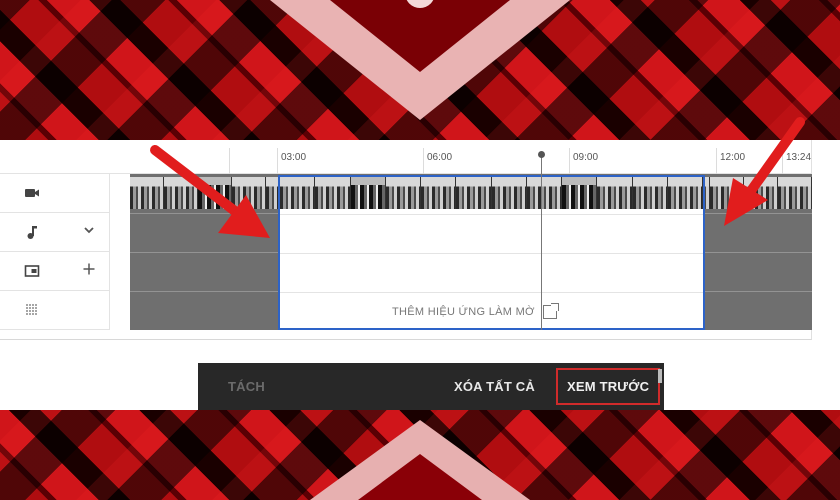  Describe the element at coordinates (608, 386) in the screenshot. I see `preview-button: XEM TRƯỚC` at that location.